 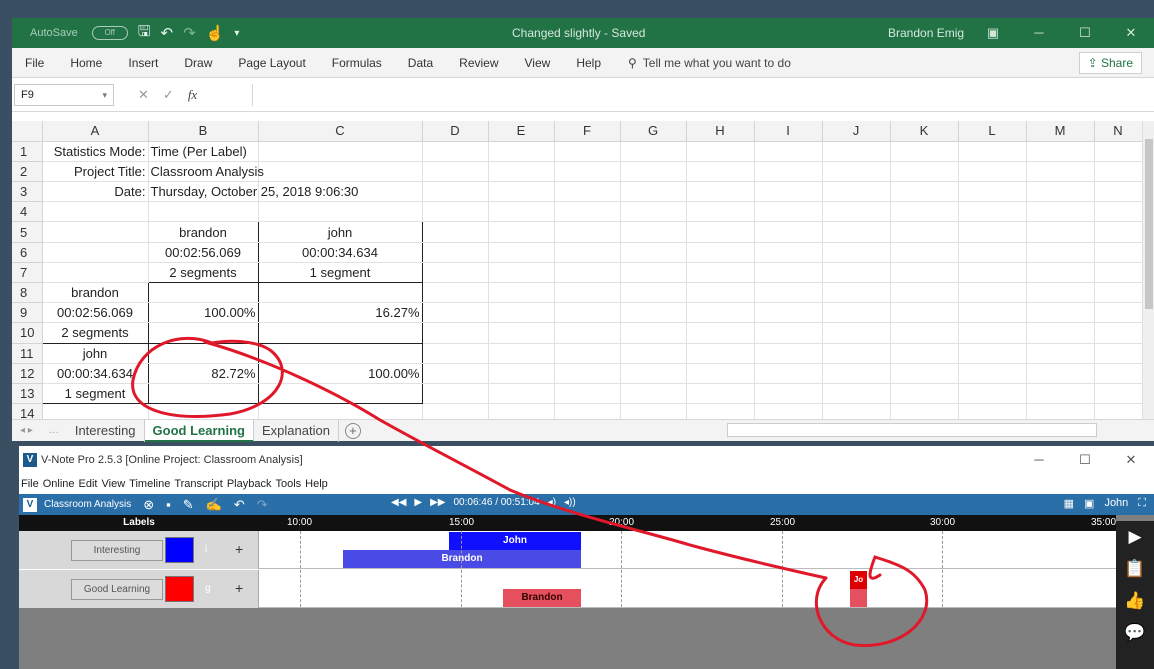 I want to click on row-header: 11, so click(x=27, y=353).